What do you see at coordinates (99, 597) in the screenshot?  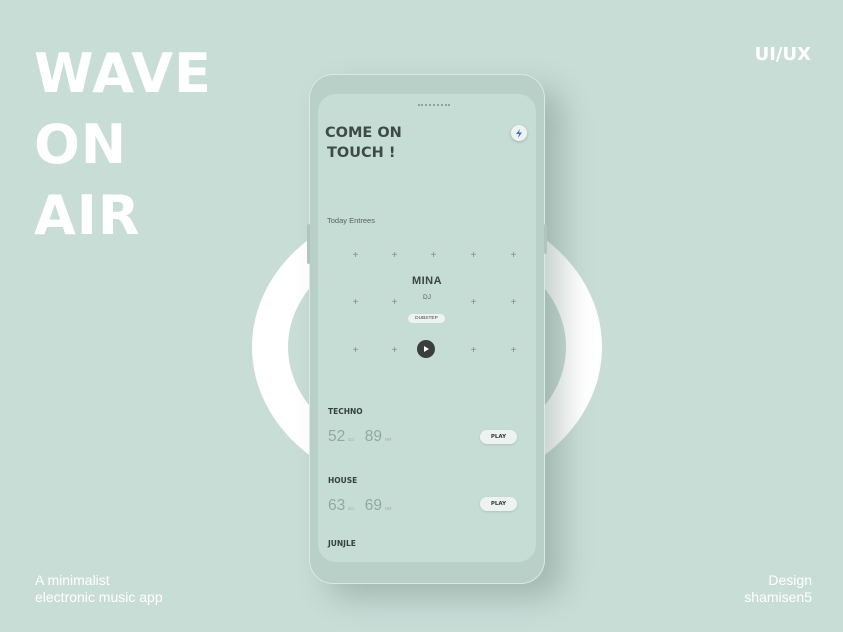 I see `description-line: electronic music app` at bounding box center [99, 597].